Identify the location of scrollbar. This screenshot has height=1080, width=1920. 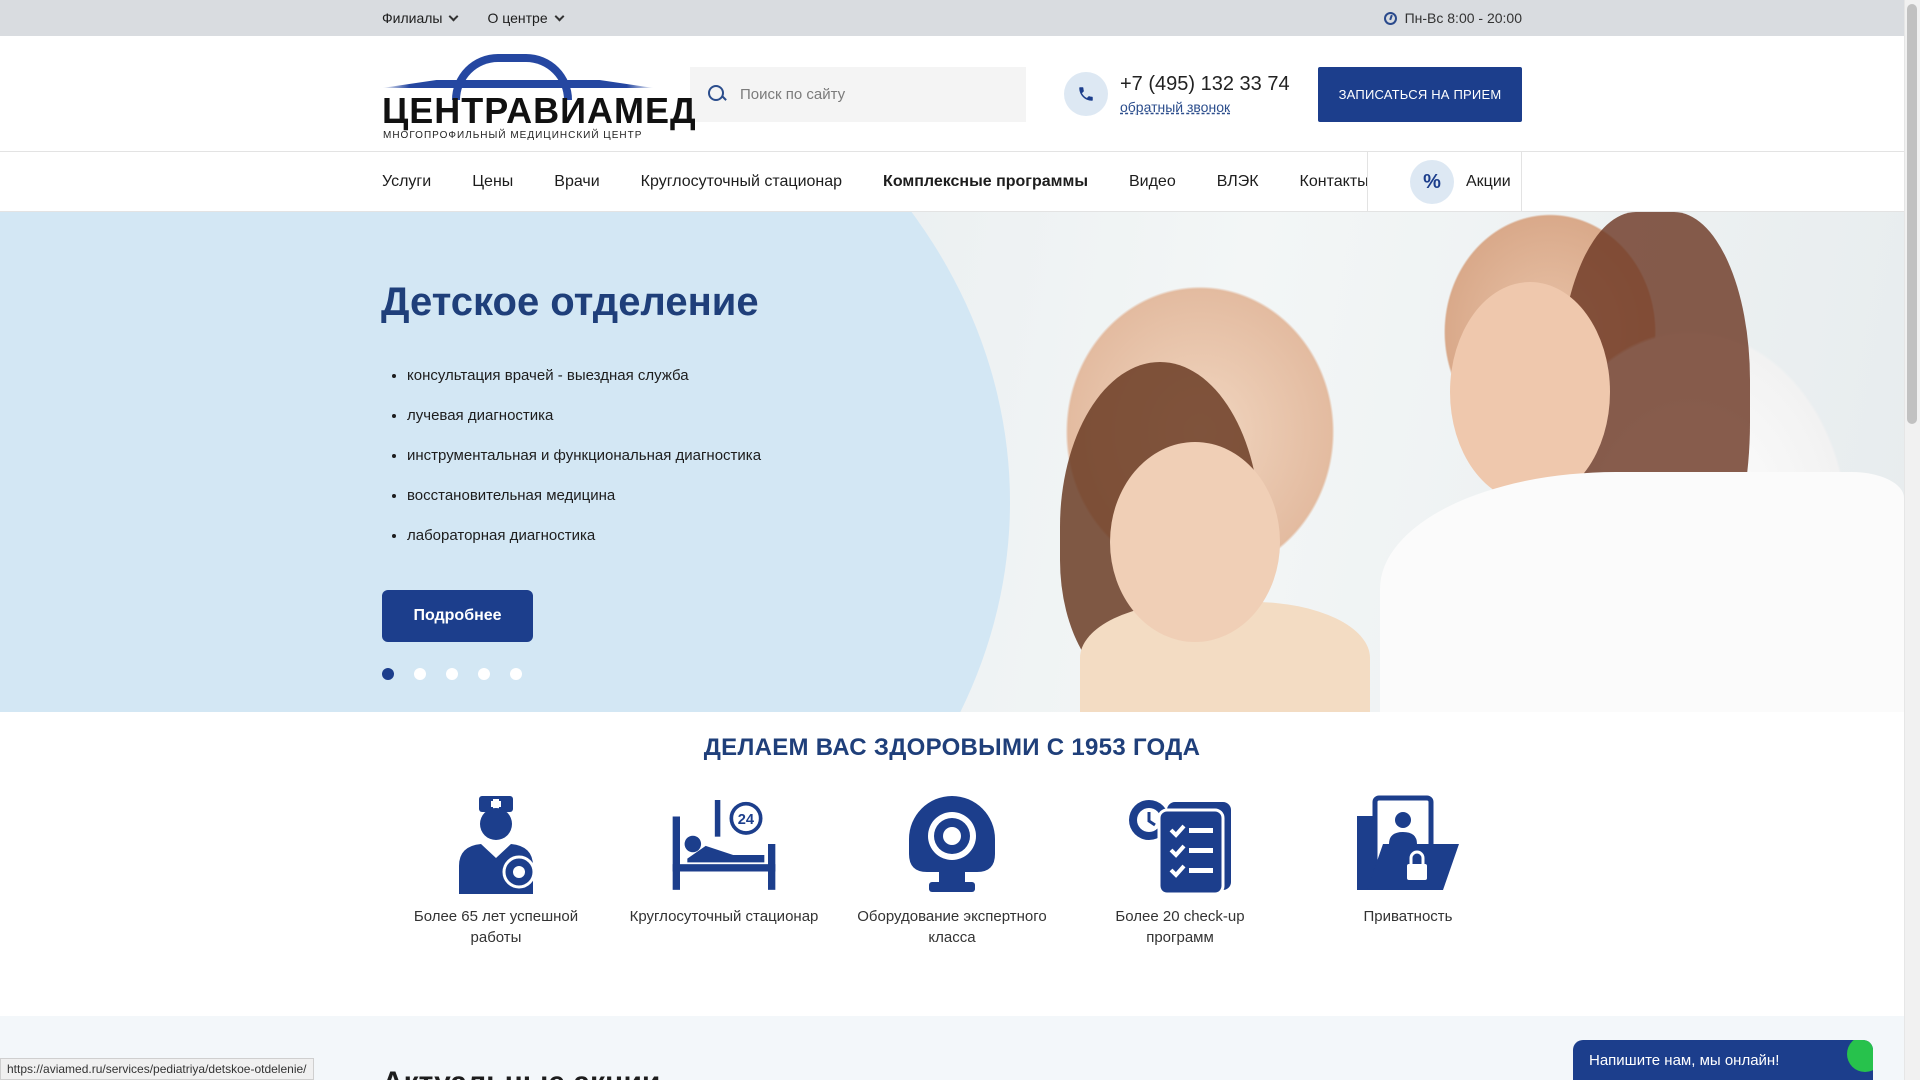
(1912, 540).